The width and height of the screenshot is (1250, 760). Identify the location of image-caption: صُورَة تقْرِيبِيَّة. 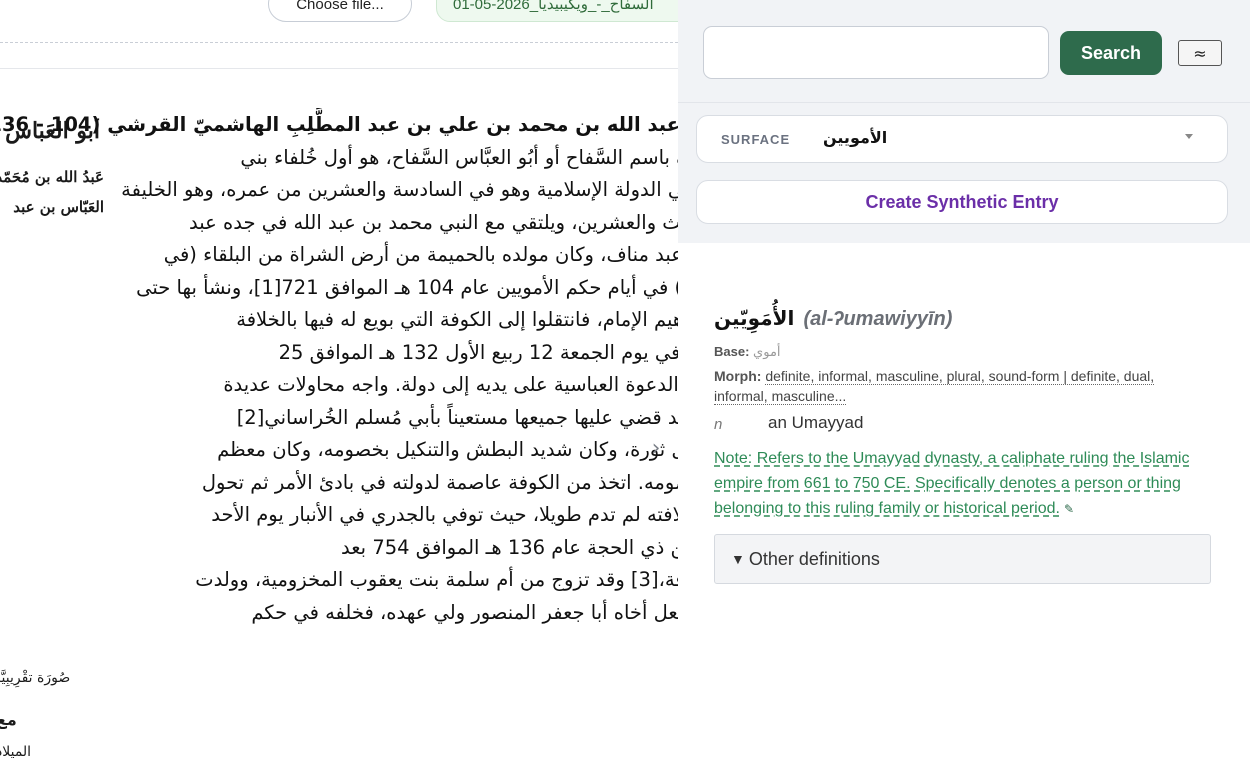
(35, 678).